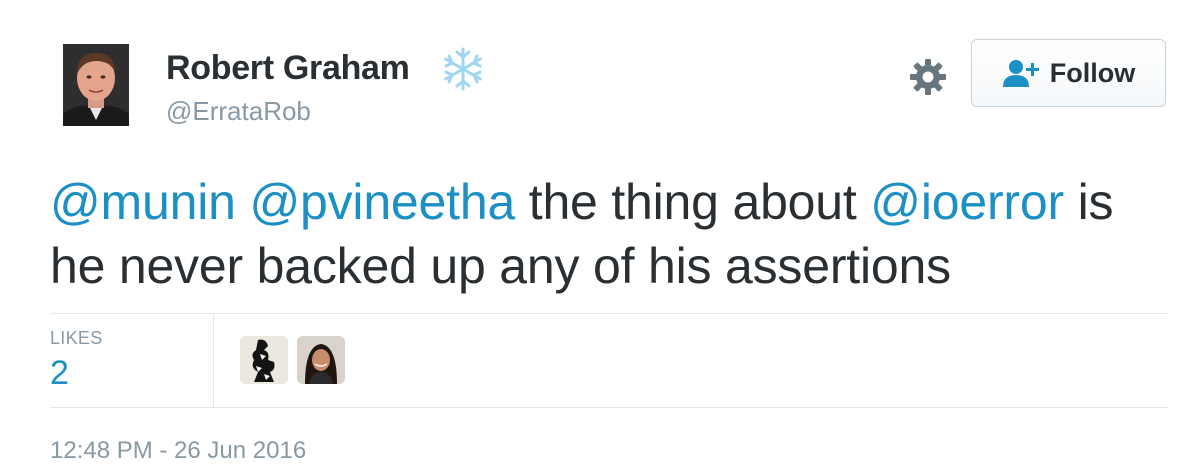  I want to click on tweet-text-segment: the thing about, so click(693, 202).